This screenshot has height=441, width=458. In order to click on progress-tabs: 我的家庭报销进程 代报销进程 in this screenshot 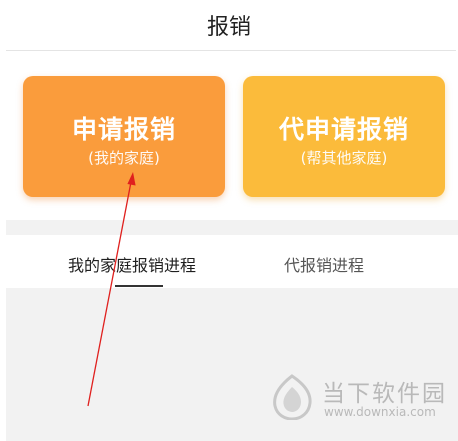, I will do `click(229, 261)`.